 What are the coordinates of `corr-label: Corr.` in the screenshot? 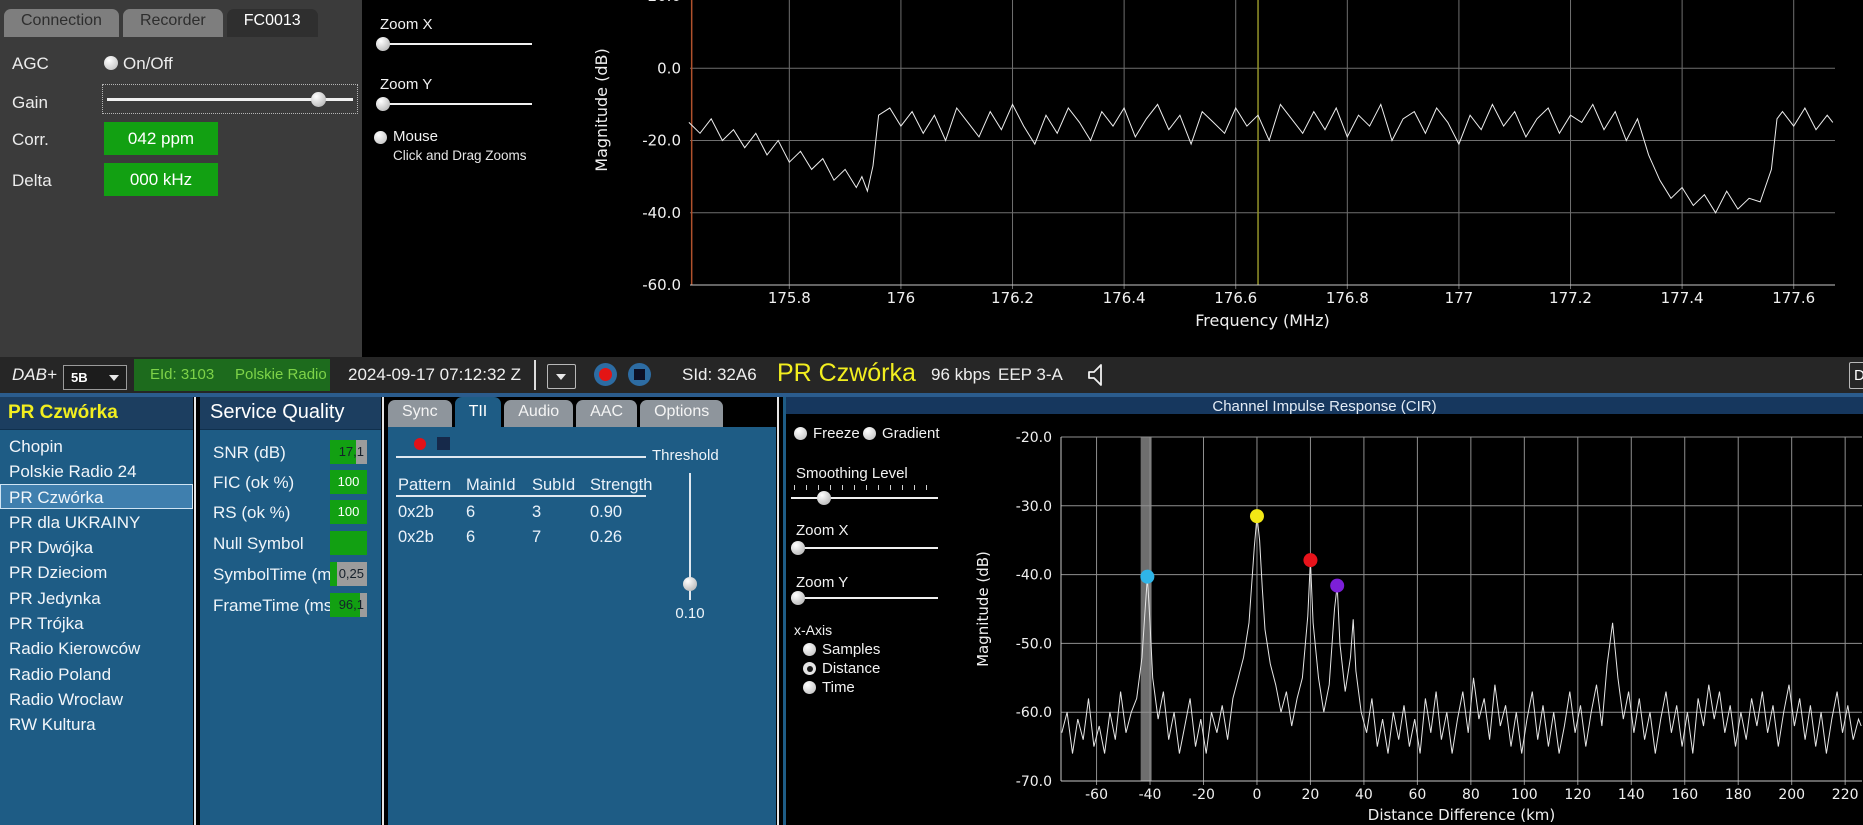 It's located at (30, 139).